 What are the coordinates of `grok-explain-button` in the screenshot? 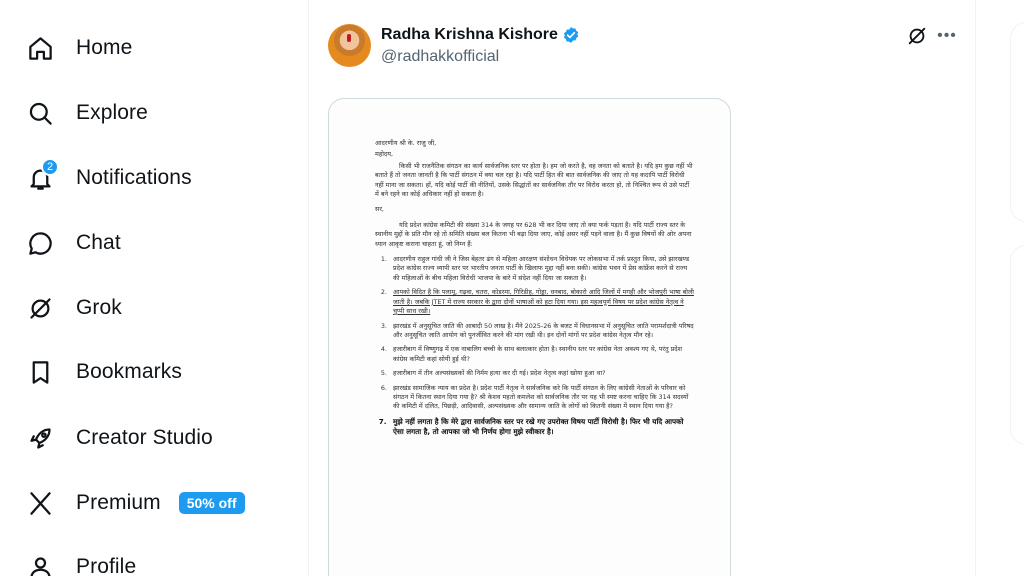 It's located at (917, 36).